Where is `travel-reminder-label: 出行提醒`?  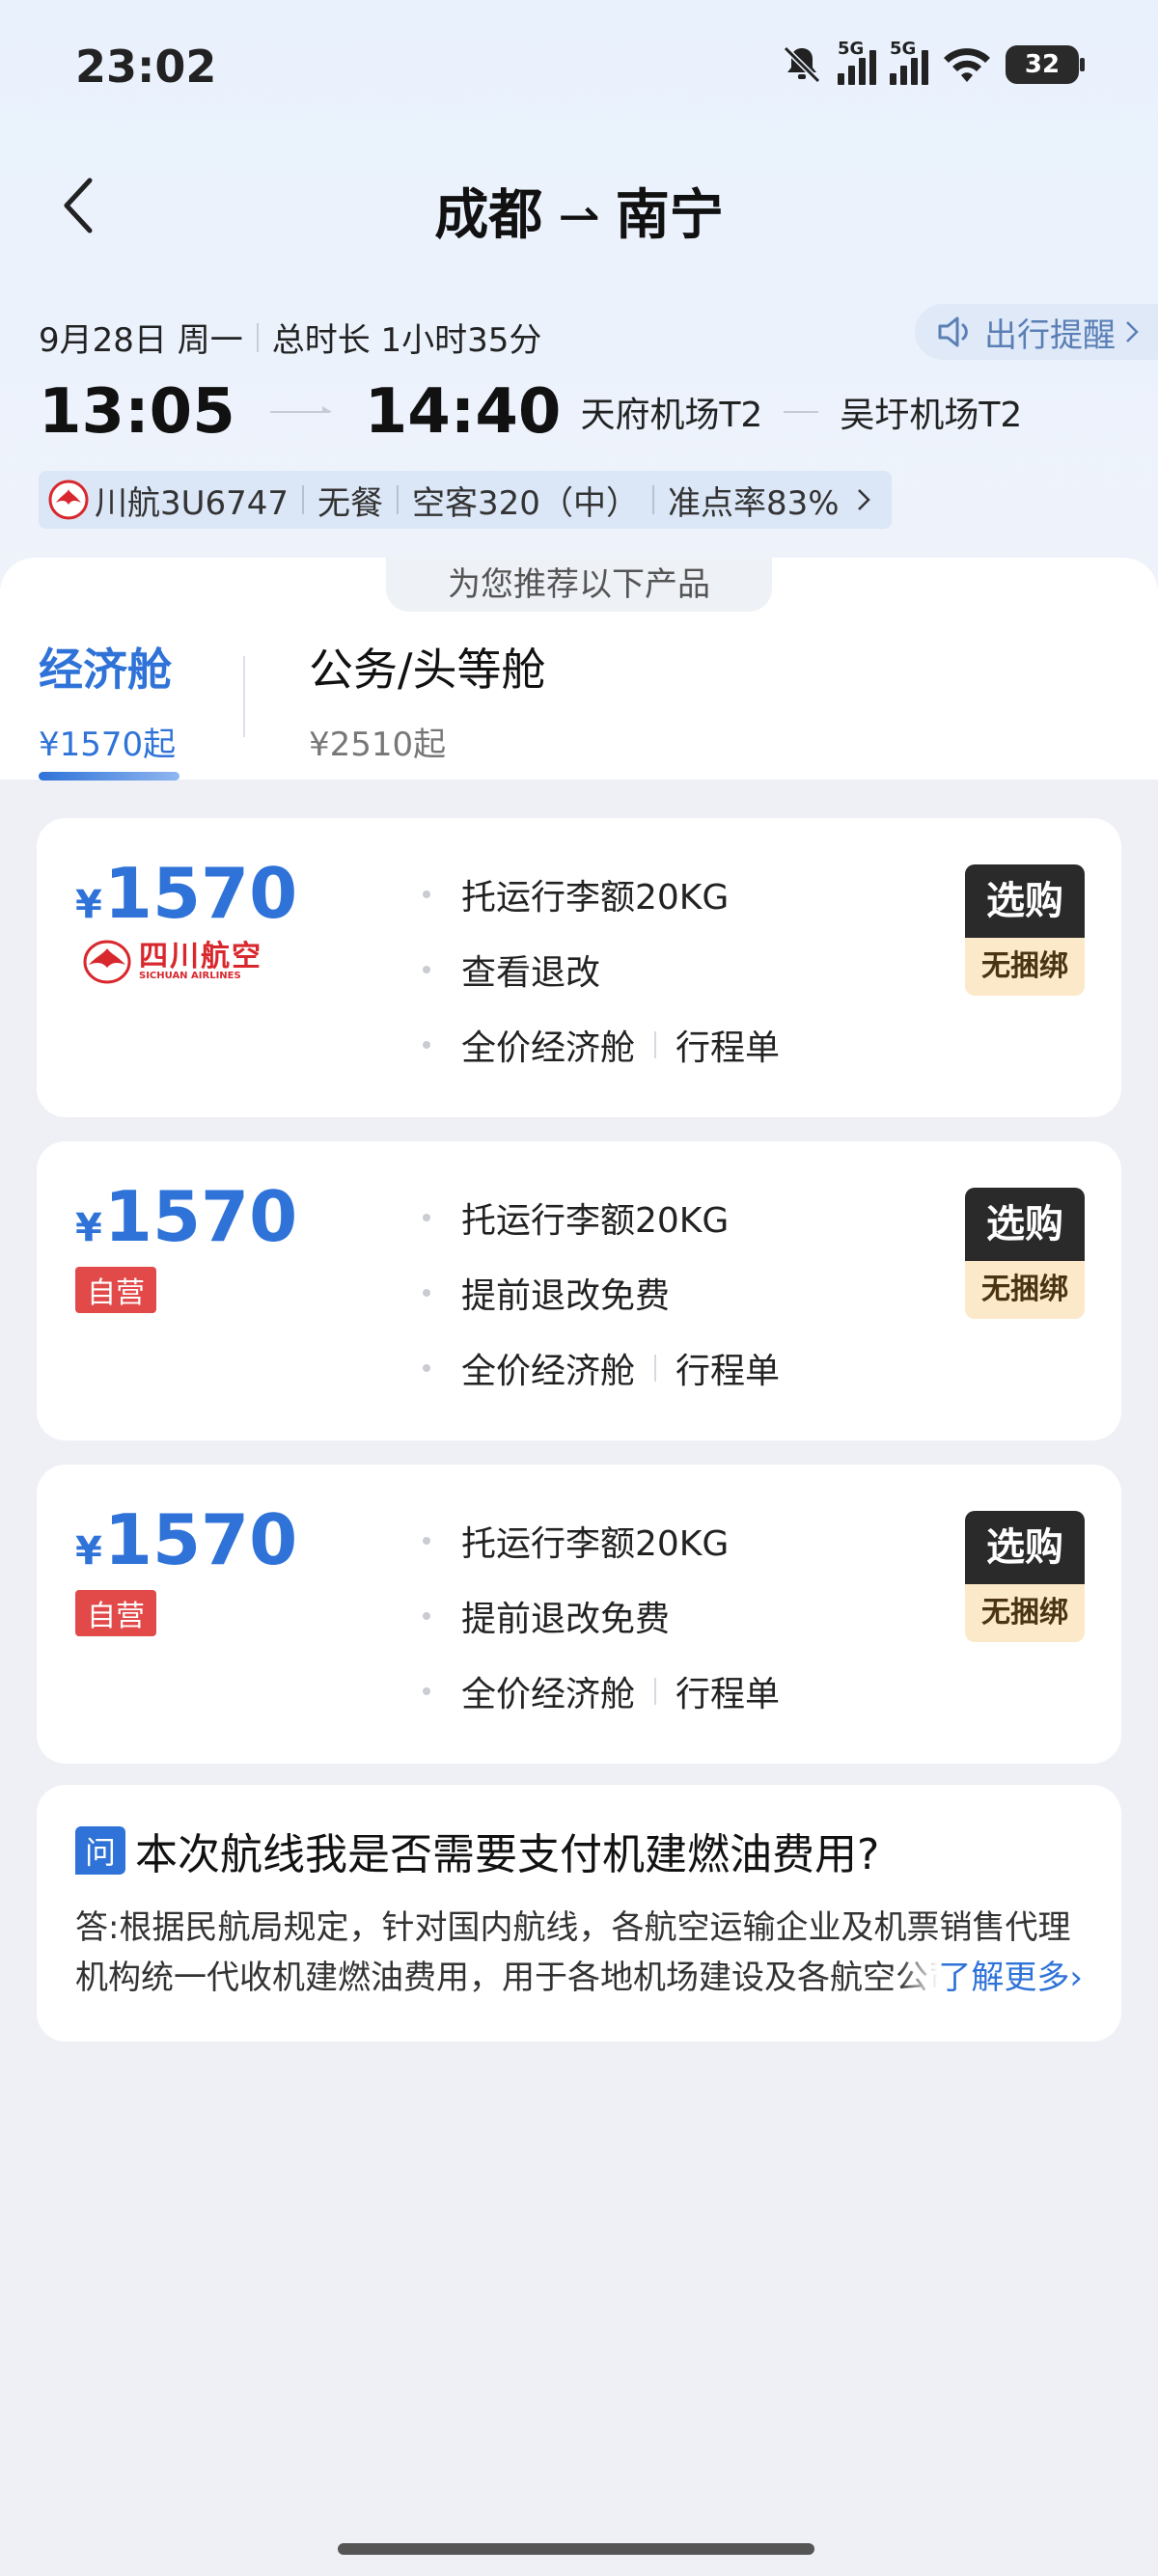
travel-reminder-label: 出行提醒 is located at coordinates (1050, 335).